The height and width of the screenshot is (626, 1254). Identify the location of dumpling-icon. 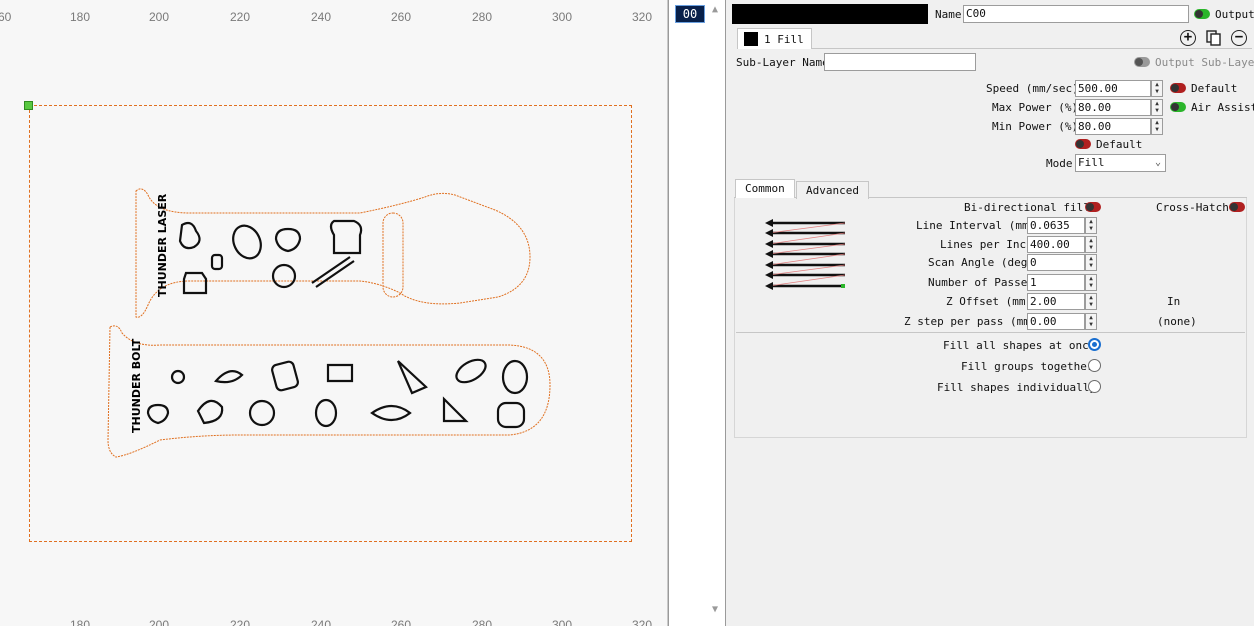
(262, 413).